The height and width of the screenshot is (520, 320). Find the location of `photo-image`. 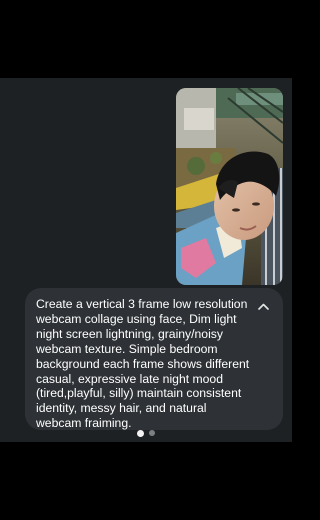

photo-image is located at coordinates (229, 186).